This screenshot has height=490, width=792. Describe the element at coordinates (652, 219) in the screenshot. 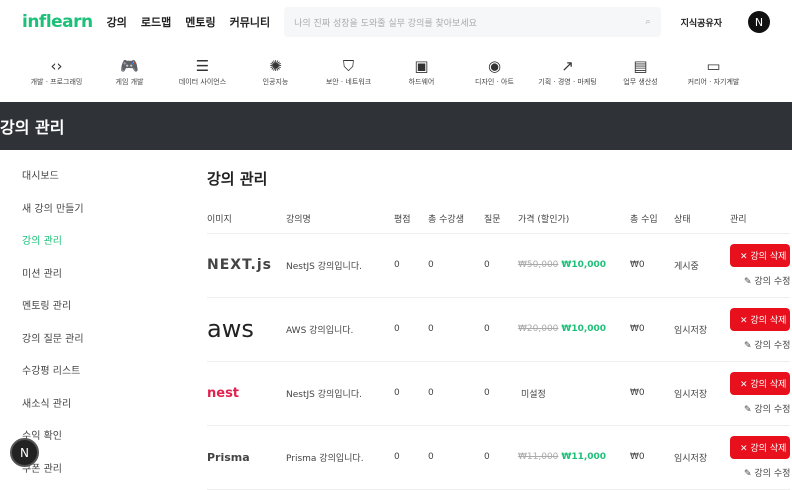

I see `column-header: 총 수입` at that location.